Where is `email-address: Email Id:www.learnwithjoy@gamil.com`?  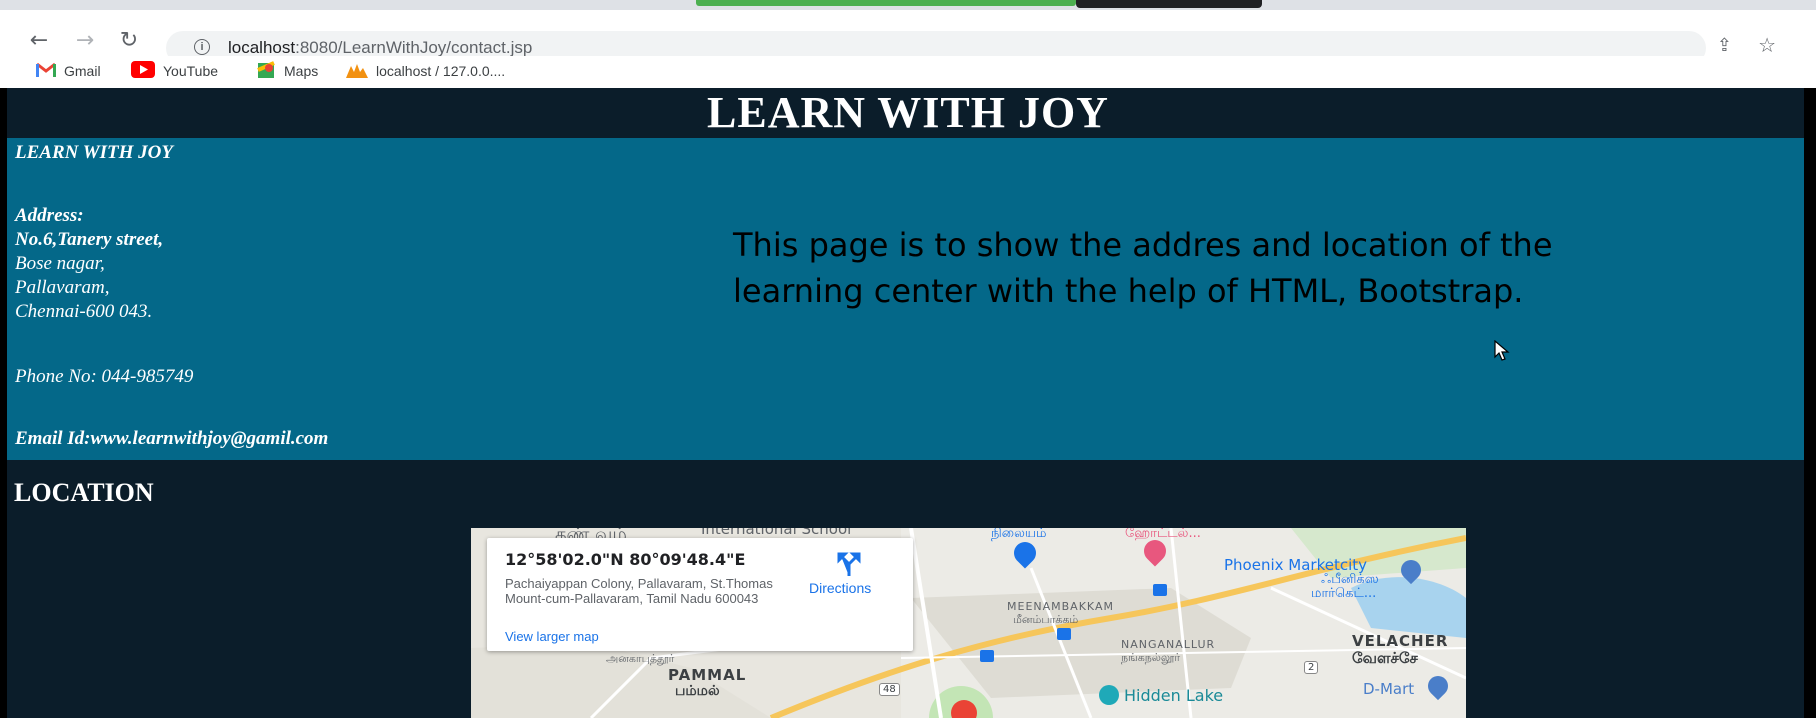
email-address: Email Id:www.learnwithjoy@gamil.com is located at coordinates (172, 438).